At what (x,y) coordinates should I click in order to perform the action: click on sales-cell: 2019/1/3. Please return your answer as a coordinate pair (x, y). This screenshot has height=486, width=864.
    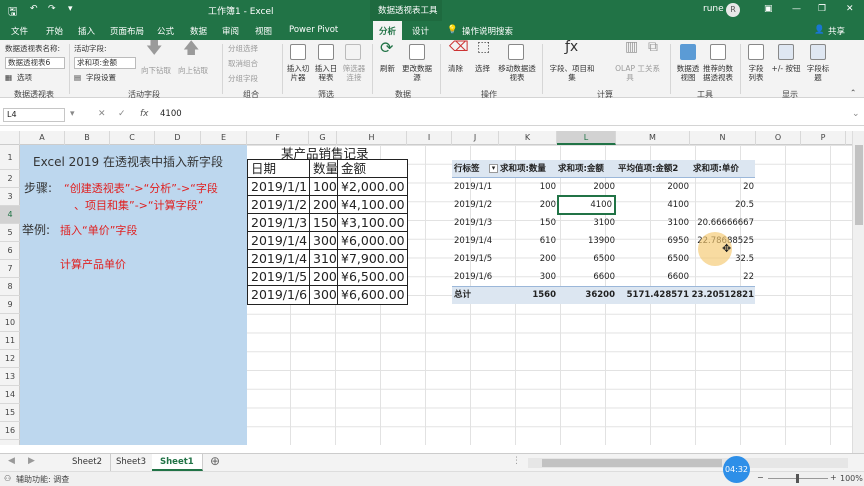
    Looking at the image, I should click on (278, 223).